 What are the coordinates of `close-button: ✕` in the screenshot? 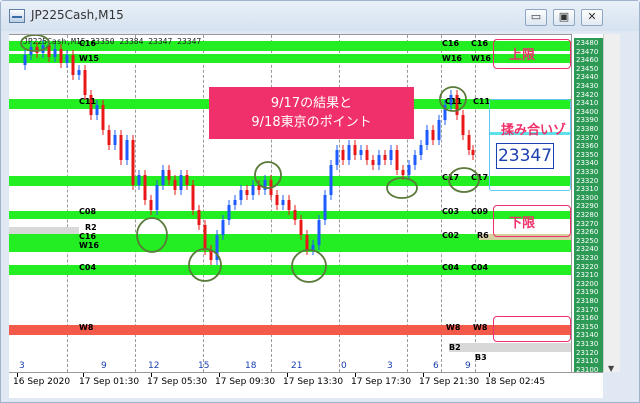 It's located at (592, 17).